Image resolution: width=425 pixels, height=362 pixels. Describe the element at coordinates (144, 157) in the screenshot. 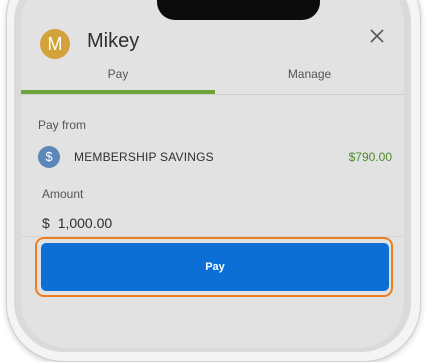

I see `account-name: MEMBERSHIP SAVINGS` at that location.